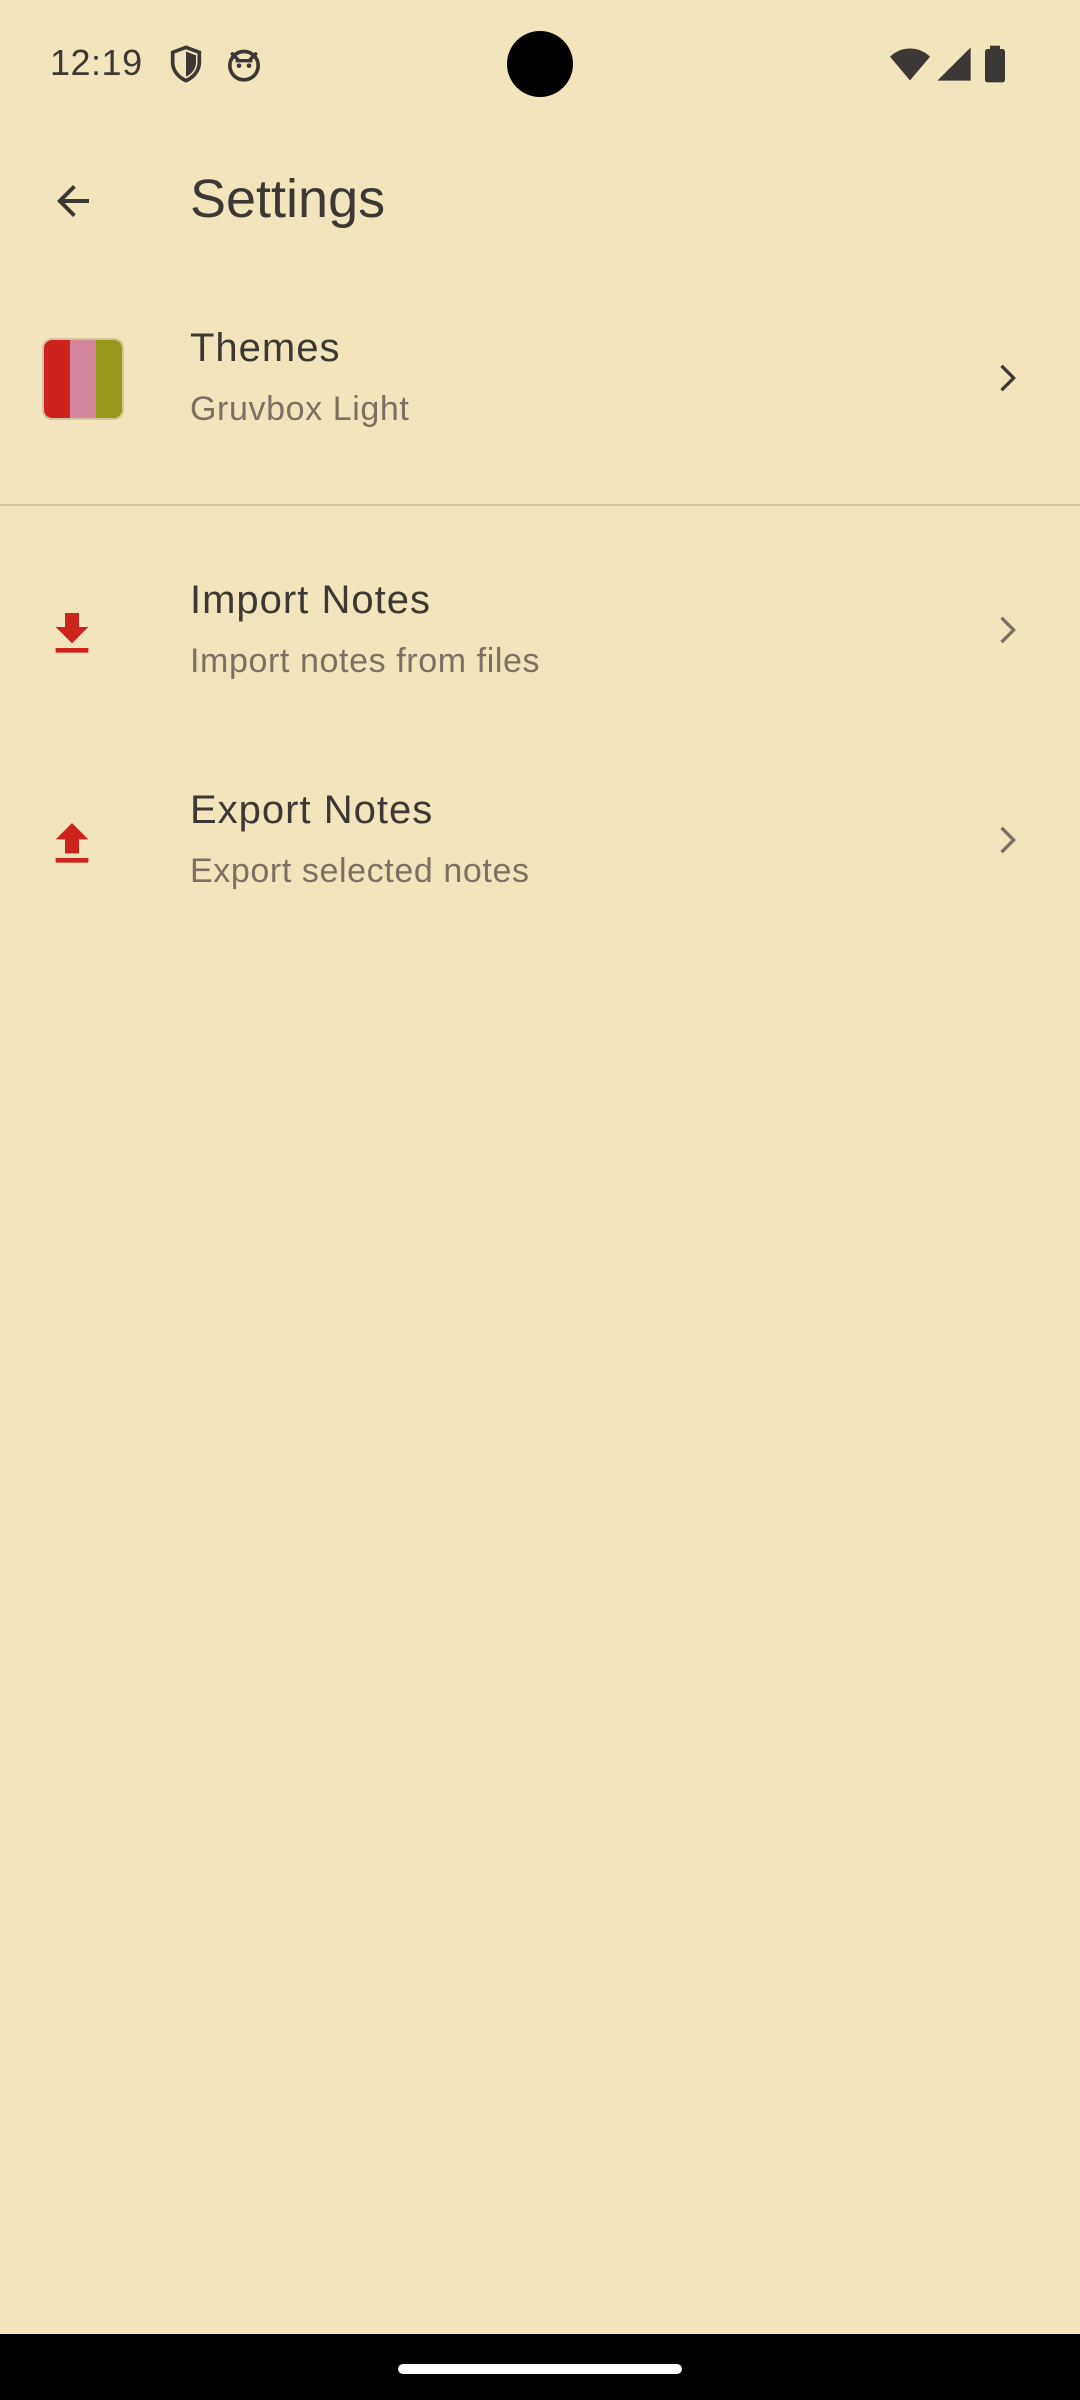 The image size is (1080, 2400). What do you see at coordinates (57, 379) in the screenshot?
I see `swatch-stripe-red` at bounding box center [57, 379].